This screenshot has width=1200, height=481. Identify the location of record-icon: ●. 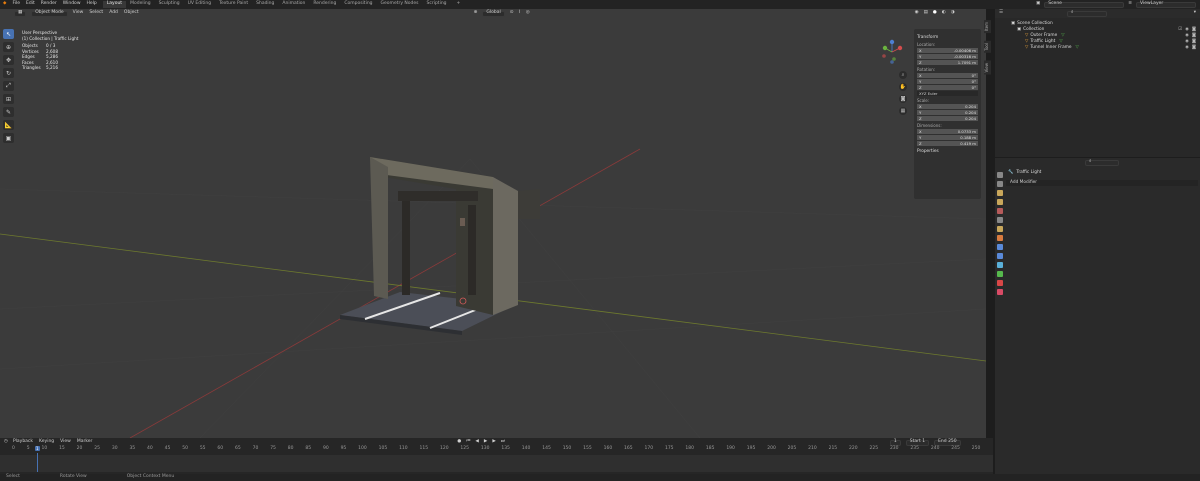
(459, 442).